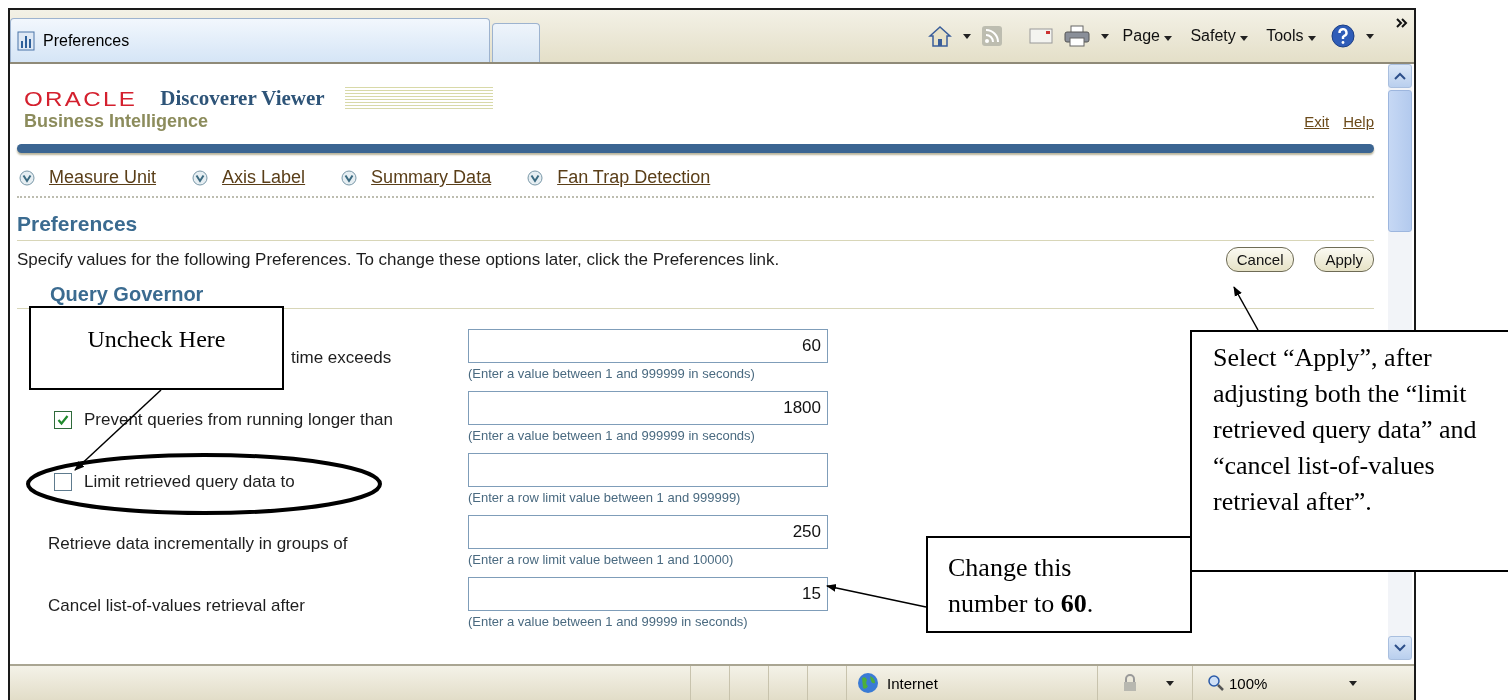  Describe the element at coordinates (242, 98) in the screenshot. I see `product-name: Discoverer Viewer` at that location.